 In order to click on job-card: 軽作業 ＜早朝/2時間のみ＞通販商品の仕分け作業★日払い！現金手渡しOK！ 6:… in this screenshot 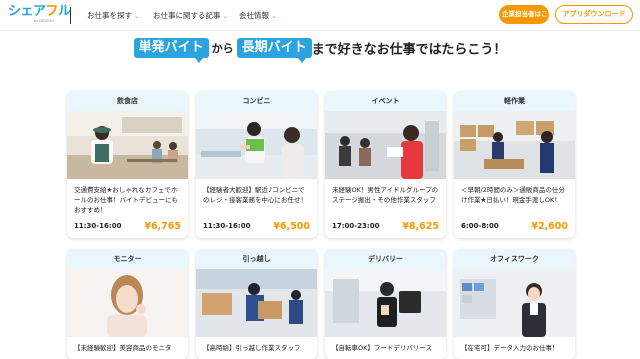, I will do `click(514, 164)`.